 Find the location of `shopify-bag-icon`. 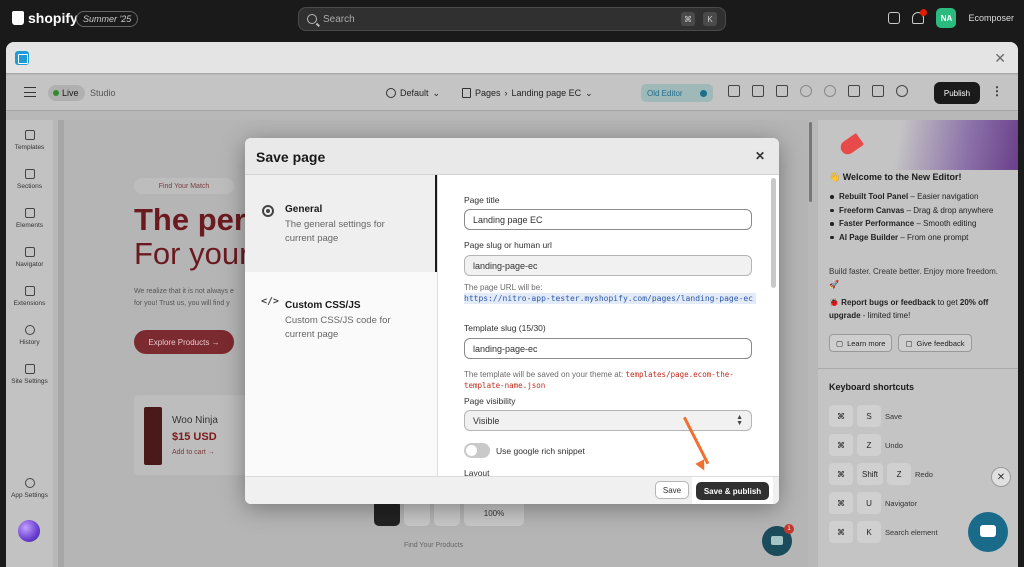

shopify-bag-icon is located at coordinates (18, 18).